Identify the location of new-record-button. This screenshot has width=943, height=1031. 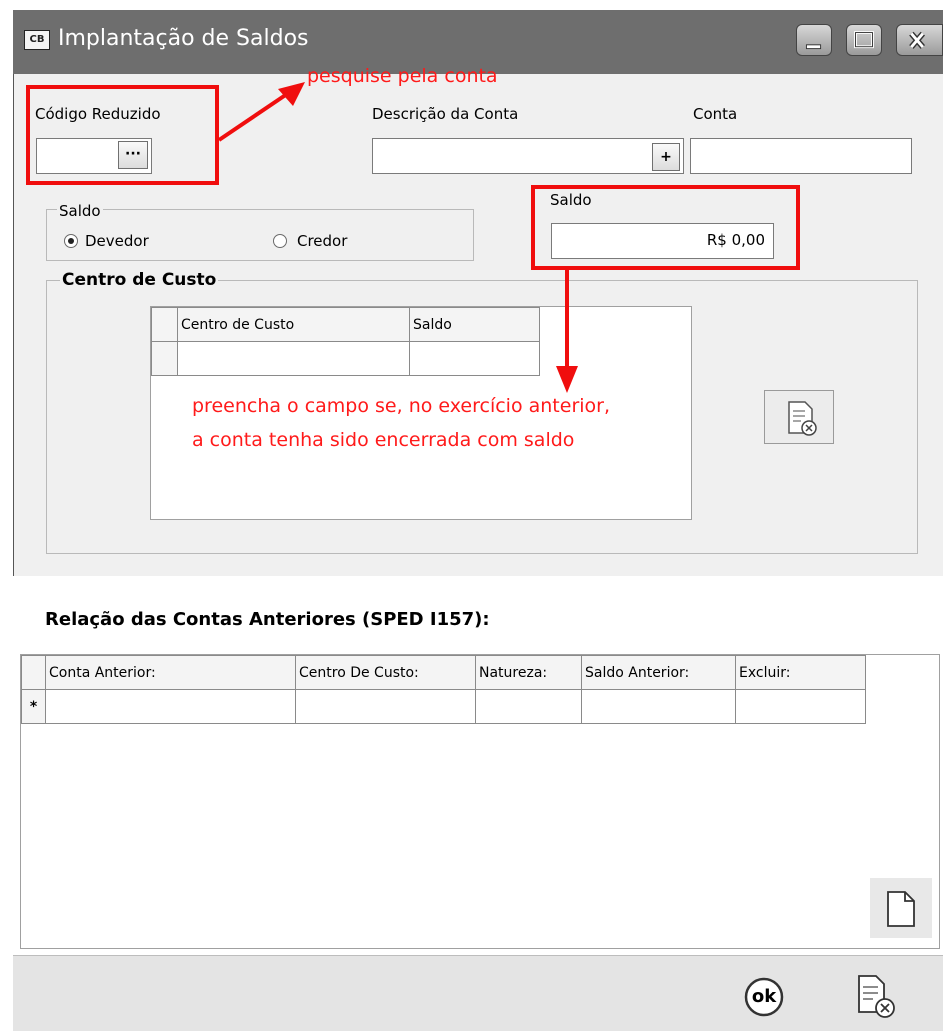
(901, 908).